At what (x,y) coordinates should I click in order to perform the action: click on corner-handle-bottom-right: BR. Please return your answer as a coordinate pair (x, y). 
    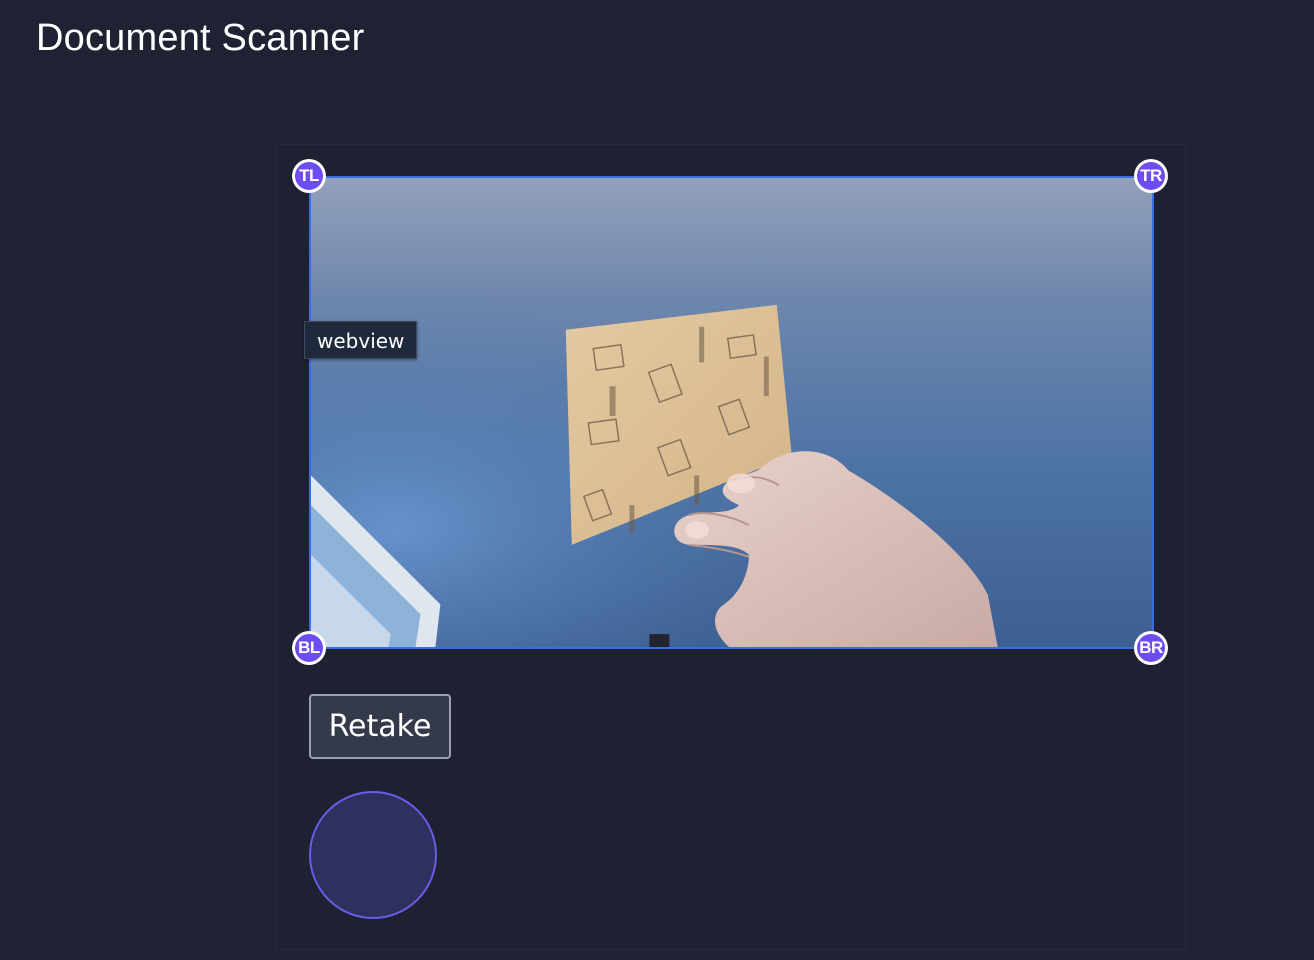
    Looking at the image, I should click on (1151, 648).